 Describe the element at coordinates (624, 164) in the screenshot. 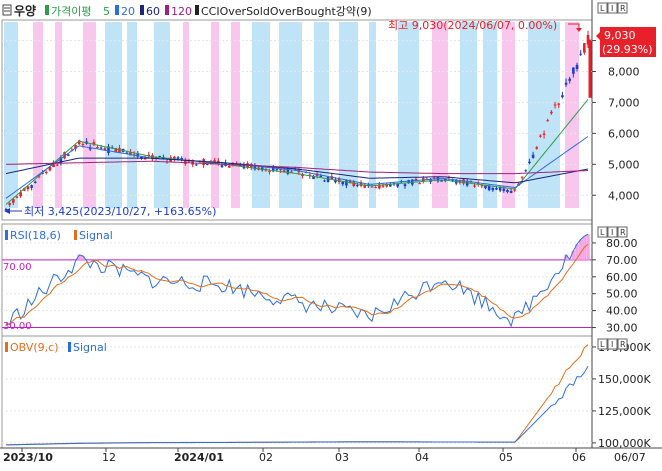

I see `y-tick-label: 5,000` at that location.